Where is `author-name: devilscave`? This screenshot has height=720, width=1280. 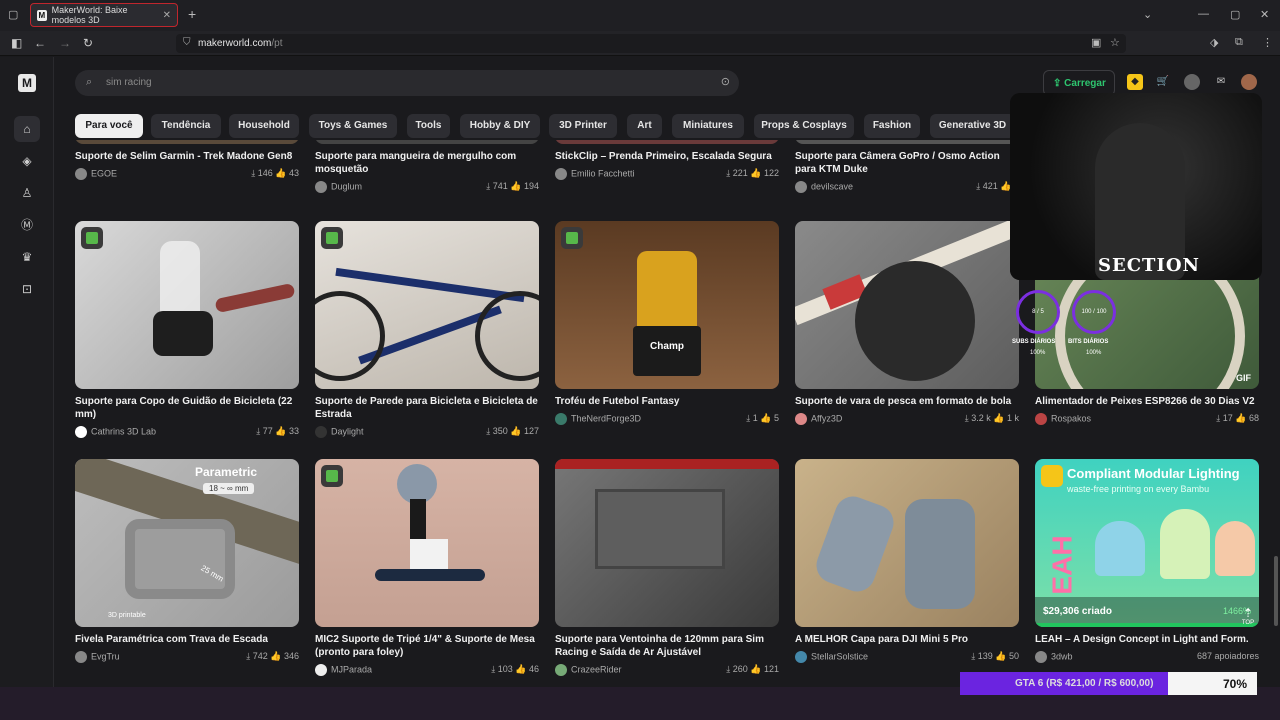
author-name: devilscave is located at coordinates (832, 186).